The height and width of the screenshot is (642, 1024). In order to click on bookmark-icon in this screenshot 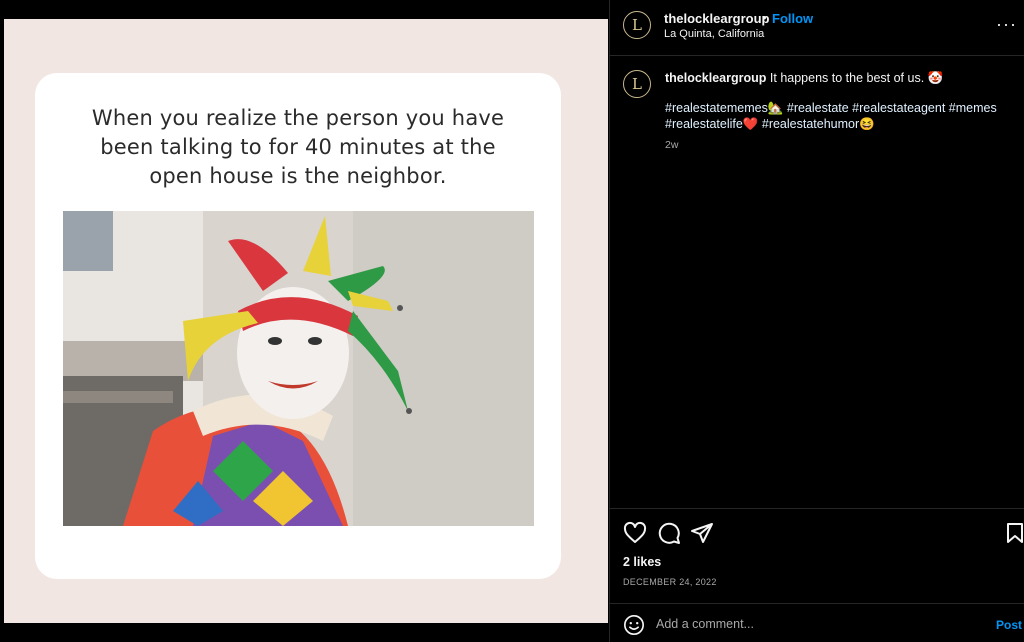, I will do `click(1013, 533)`.